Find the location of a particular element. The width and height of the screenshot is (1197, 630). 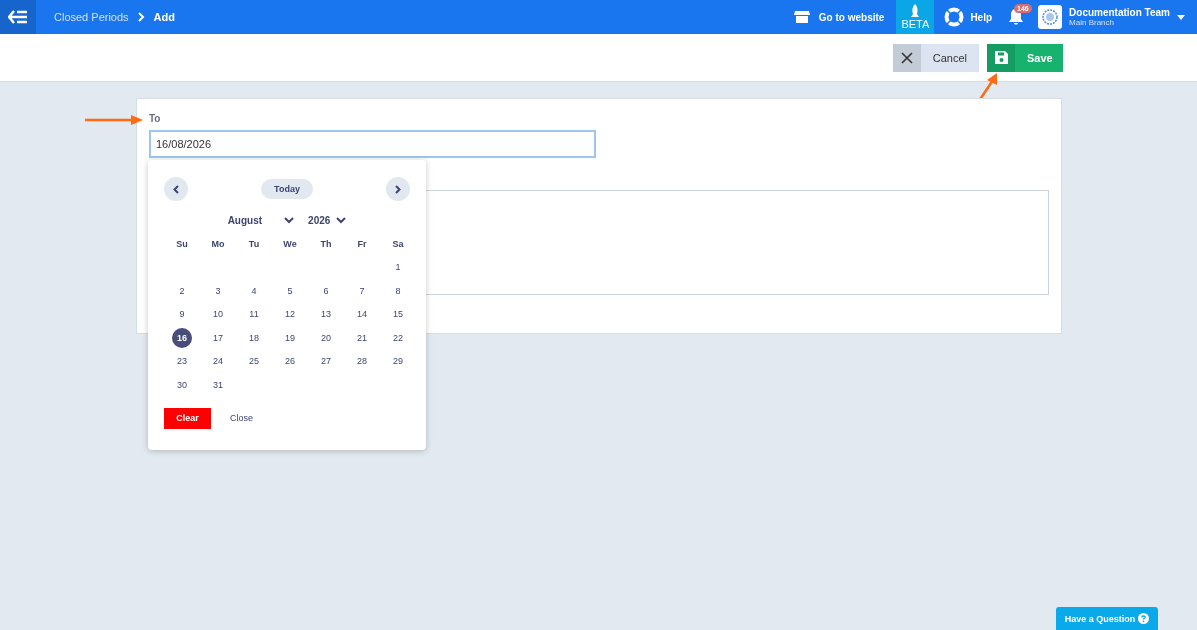

store-icon is located at coordinates (801, 17).